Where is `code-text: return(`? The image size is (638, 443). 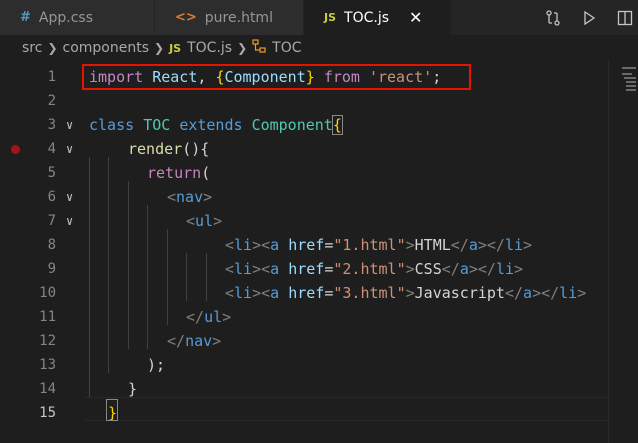
code-text: return( is located at coordinates (179, 173).